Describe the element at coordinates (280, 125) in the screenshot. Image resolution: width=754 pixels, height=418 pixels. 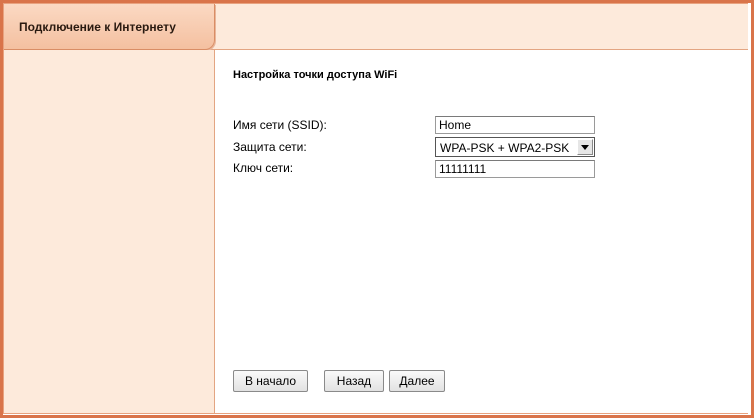
I see `ssid-label: Имя сети (SSID):` at that location.